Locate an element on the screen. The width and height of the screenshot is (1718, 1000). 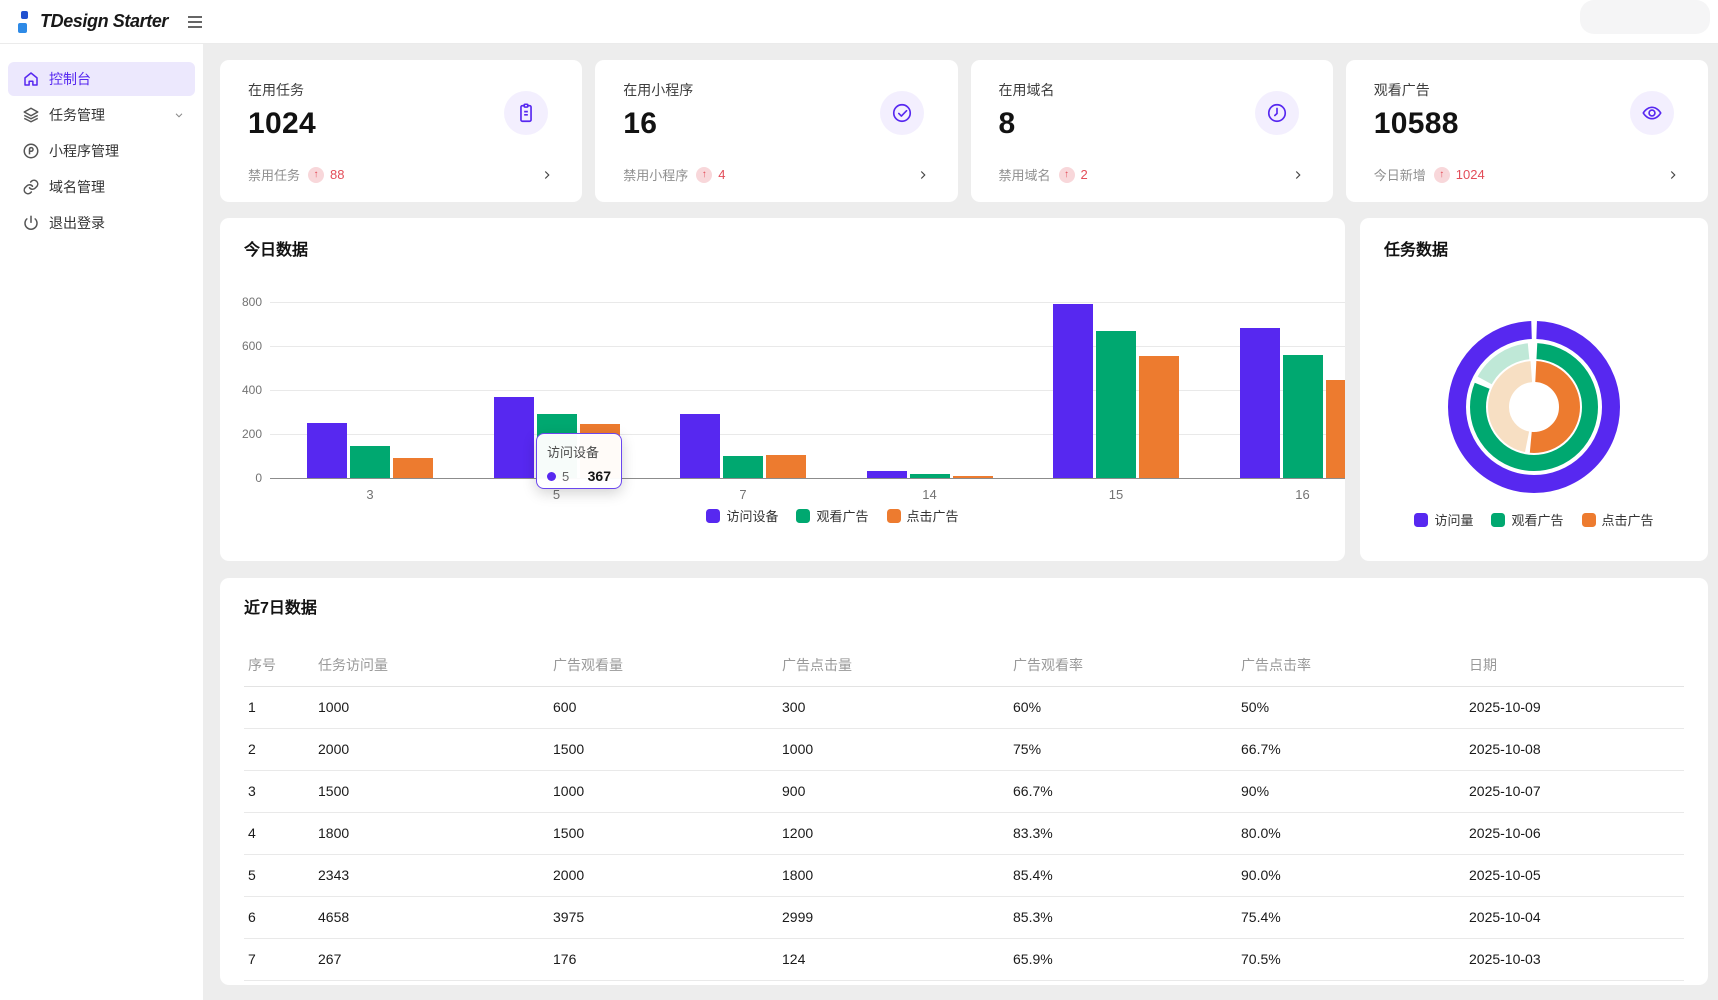
x-axis-tick: 3 is located at coordinates (370, 494).